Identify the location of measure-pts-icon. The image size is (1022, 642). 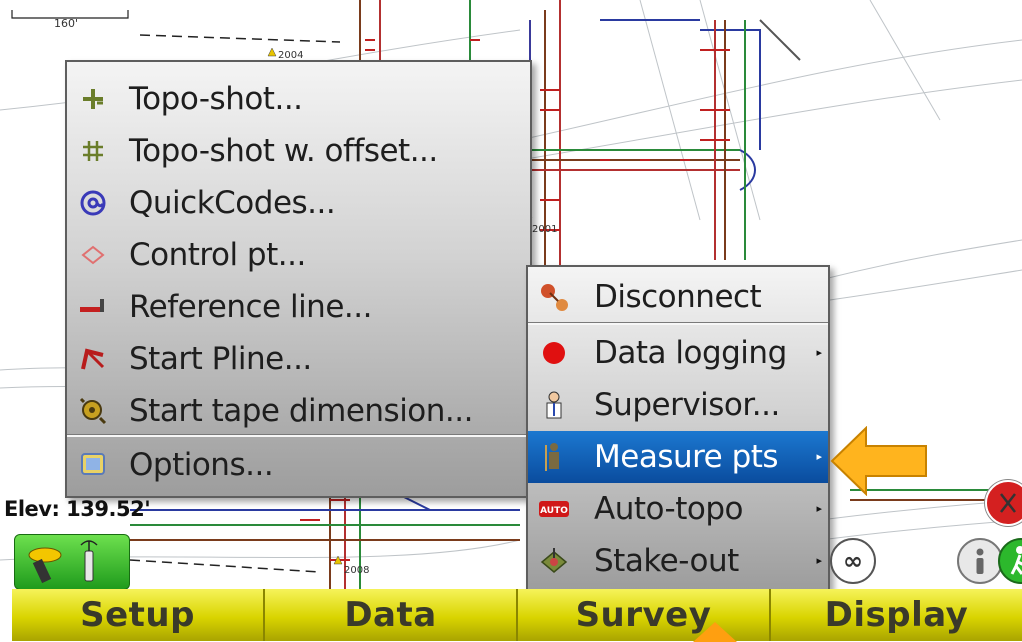
(554, 457).